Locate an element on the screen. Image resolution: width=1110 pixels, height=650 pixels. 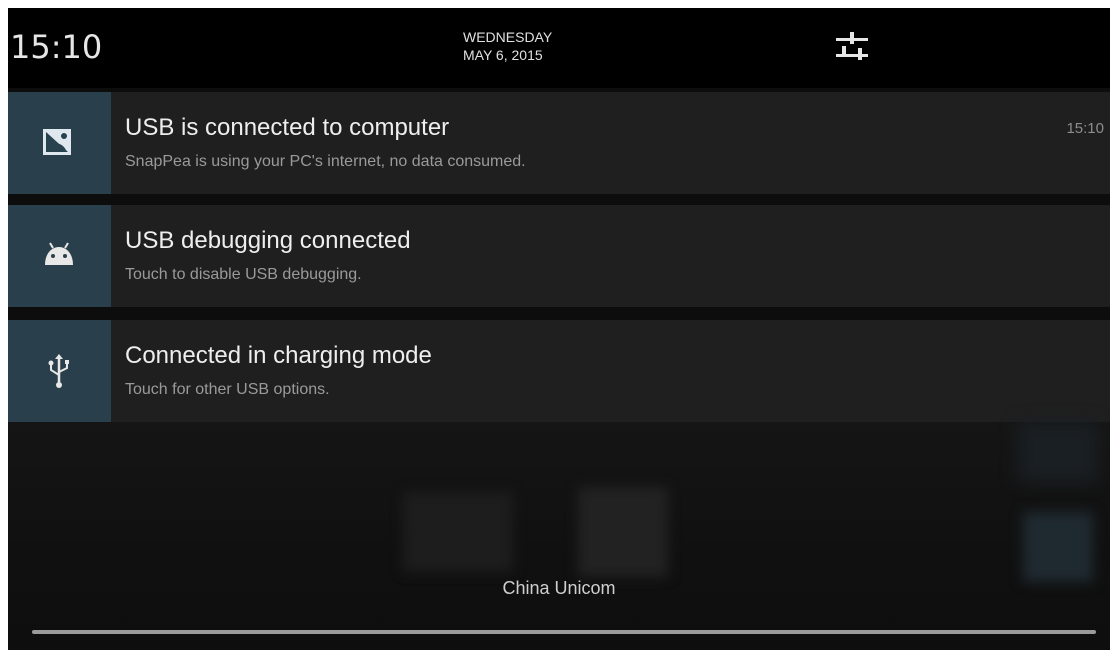
notification-text: Touch to disable USB debugging. is located at coordinates (243, 274).